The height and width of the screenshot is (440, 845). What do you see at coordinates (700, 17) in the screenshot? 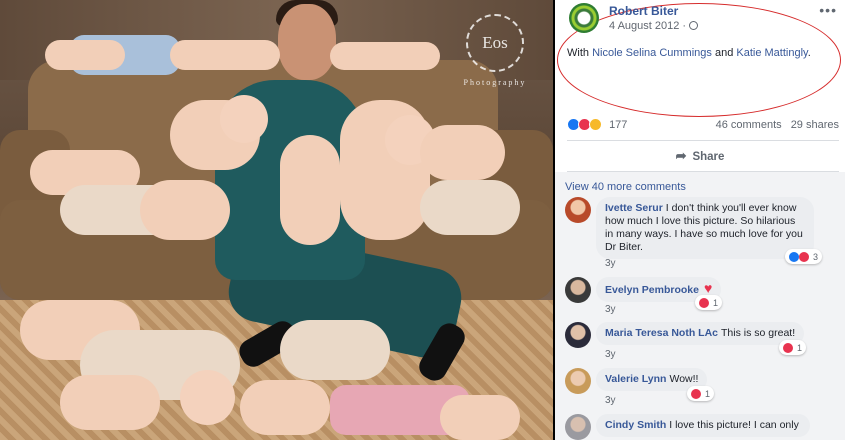
I see `post-header: Robert Biter 4 August 2012 · •••` at bounding box center [700, 17].